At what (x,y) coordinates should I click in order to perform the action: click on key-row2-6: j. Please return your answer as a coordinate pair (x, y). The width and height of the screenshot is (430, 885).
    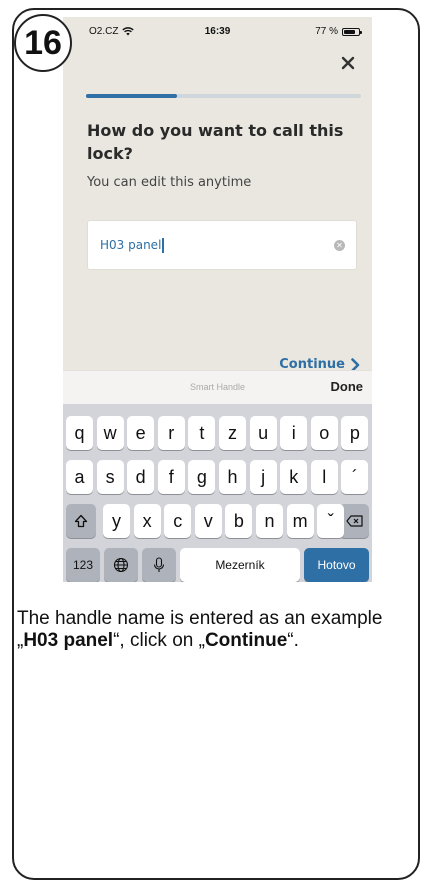
    Looking at the image, I should click on (263, 477).